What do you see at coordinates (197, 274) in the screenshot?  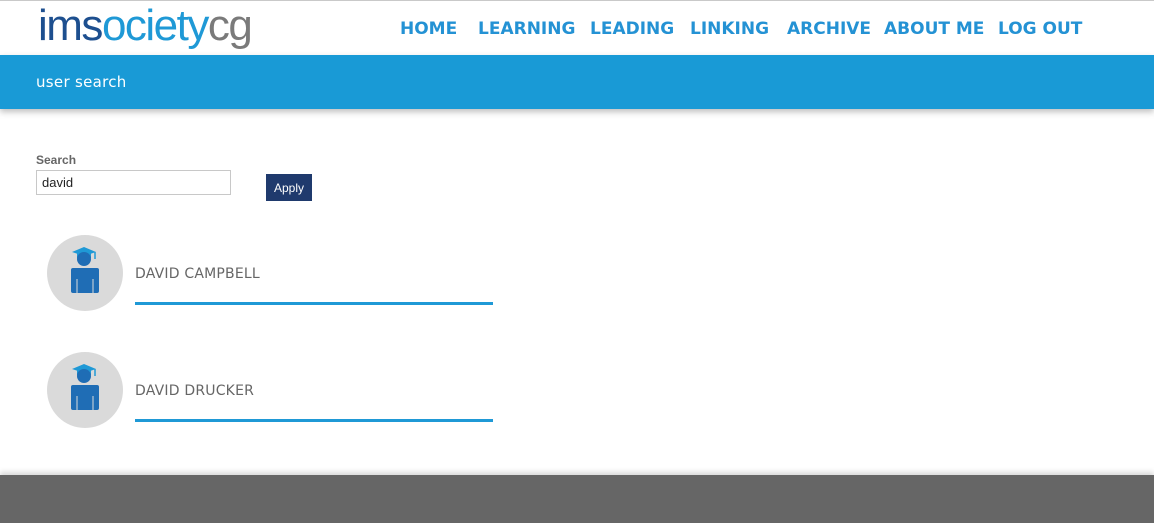 I see `user-name: DAVID CAMPBELL` at bounding box center [197, 274].